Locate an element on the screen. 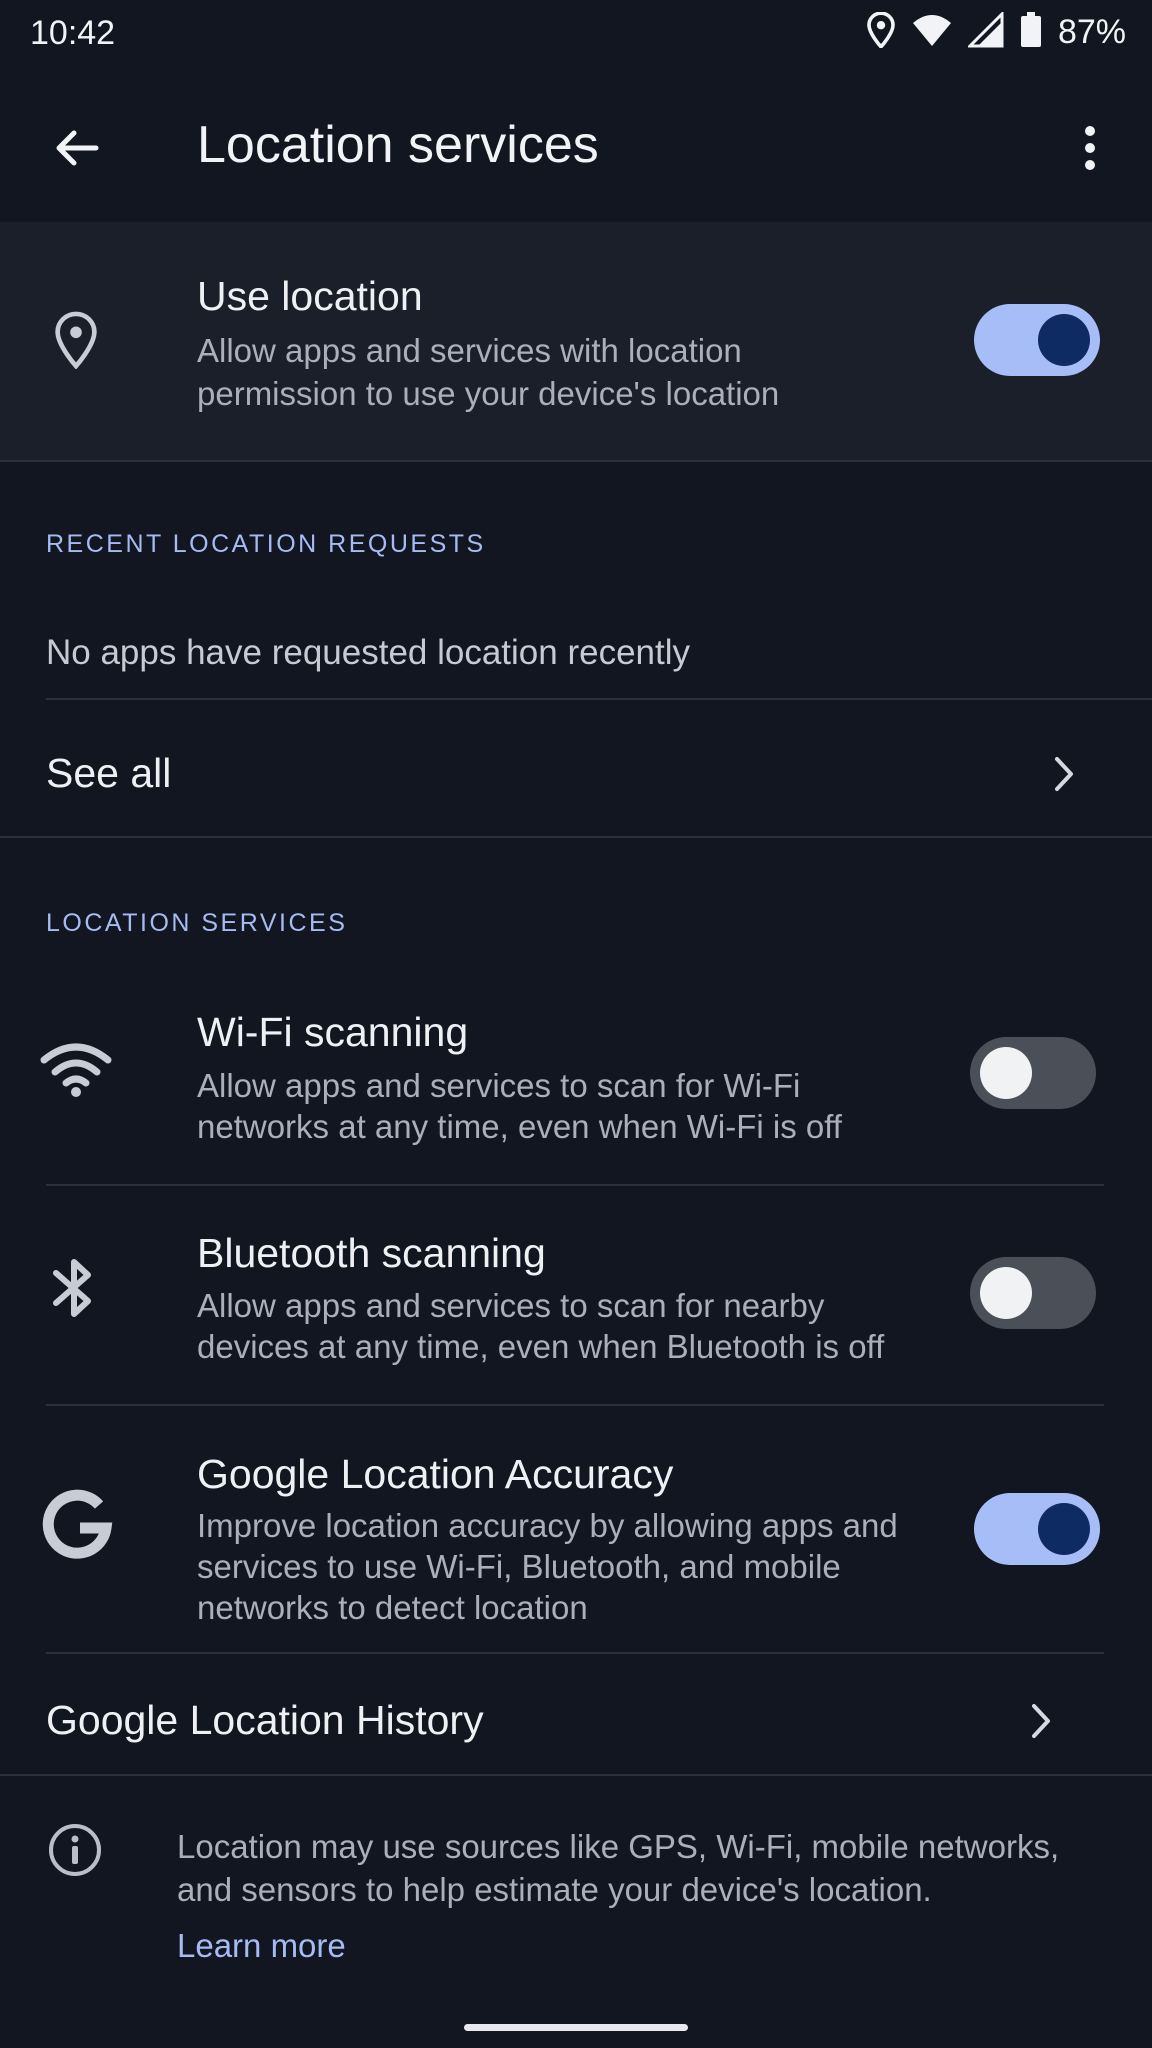 This screenshot has height=2048, width=1152. google-location-history-label: Google Location History is located at coordinates (265, 1720).